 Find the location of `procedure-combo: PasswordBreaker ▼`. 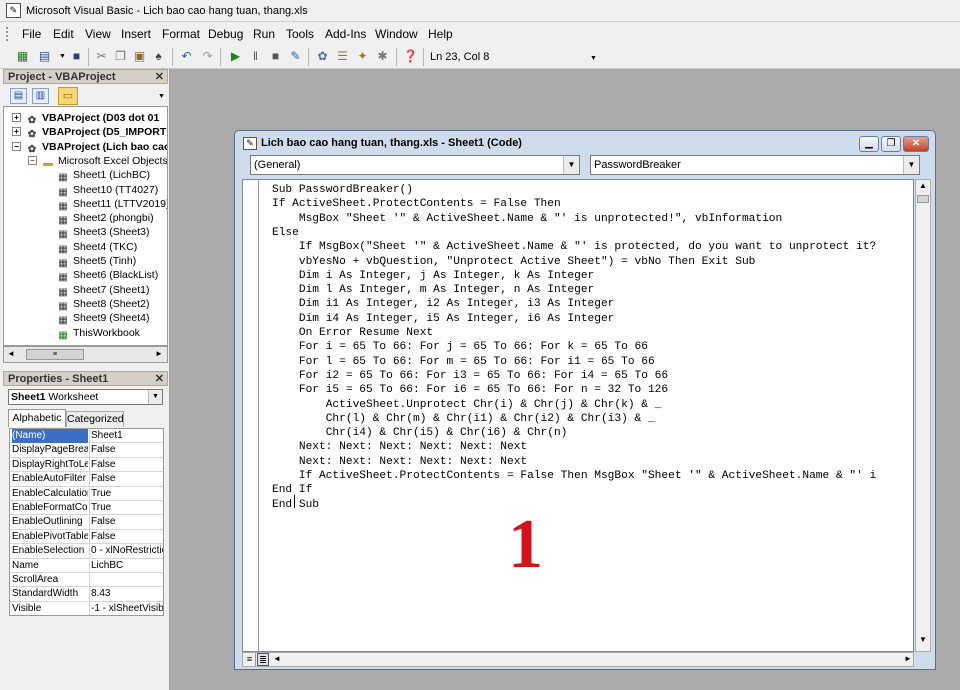

procedure-combo: PasswordBreaker ▼ is located at coordinates (755, 165).